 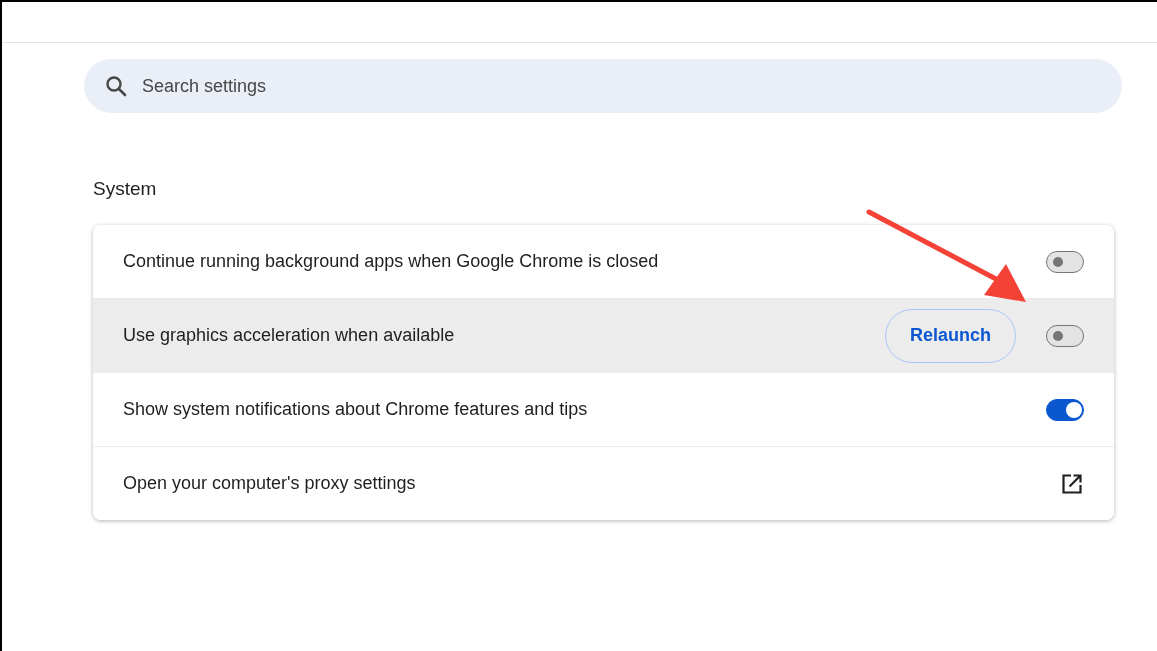 What do you see at coordinates (289, 335) in the screenshot?
I see `setting-label: Use graphics acceleration when available` at bounding box center [289, 335].